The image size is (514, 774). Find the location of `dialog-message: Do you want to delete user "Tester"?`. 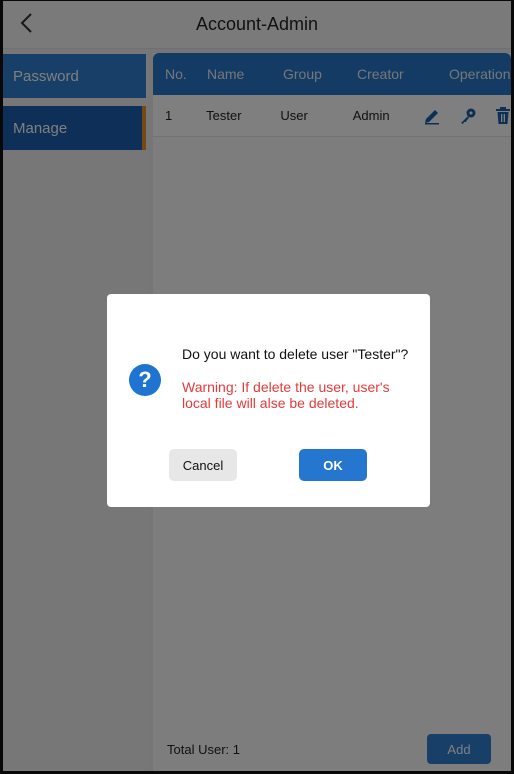

dialog-message: Do you want to delete user "Tester"? is located at coordinates (295, 354).